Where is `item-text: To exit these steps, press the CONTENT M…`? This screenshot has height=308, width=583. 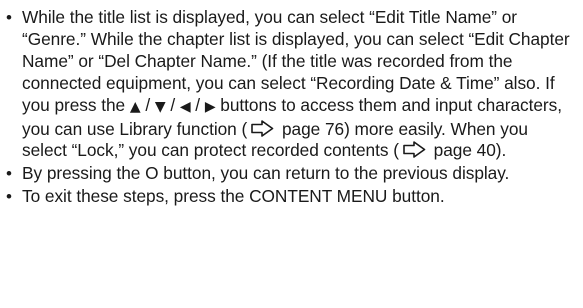
item-text: To exit these steps, press the CONTENT M… is located at coordinates (233, 196).